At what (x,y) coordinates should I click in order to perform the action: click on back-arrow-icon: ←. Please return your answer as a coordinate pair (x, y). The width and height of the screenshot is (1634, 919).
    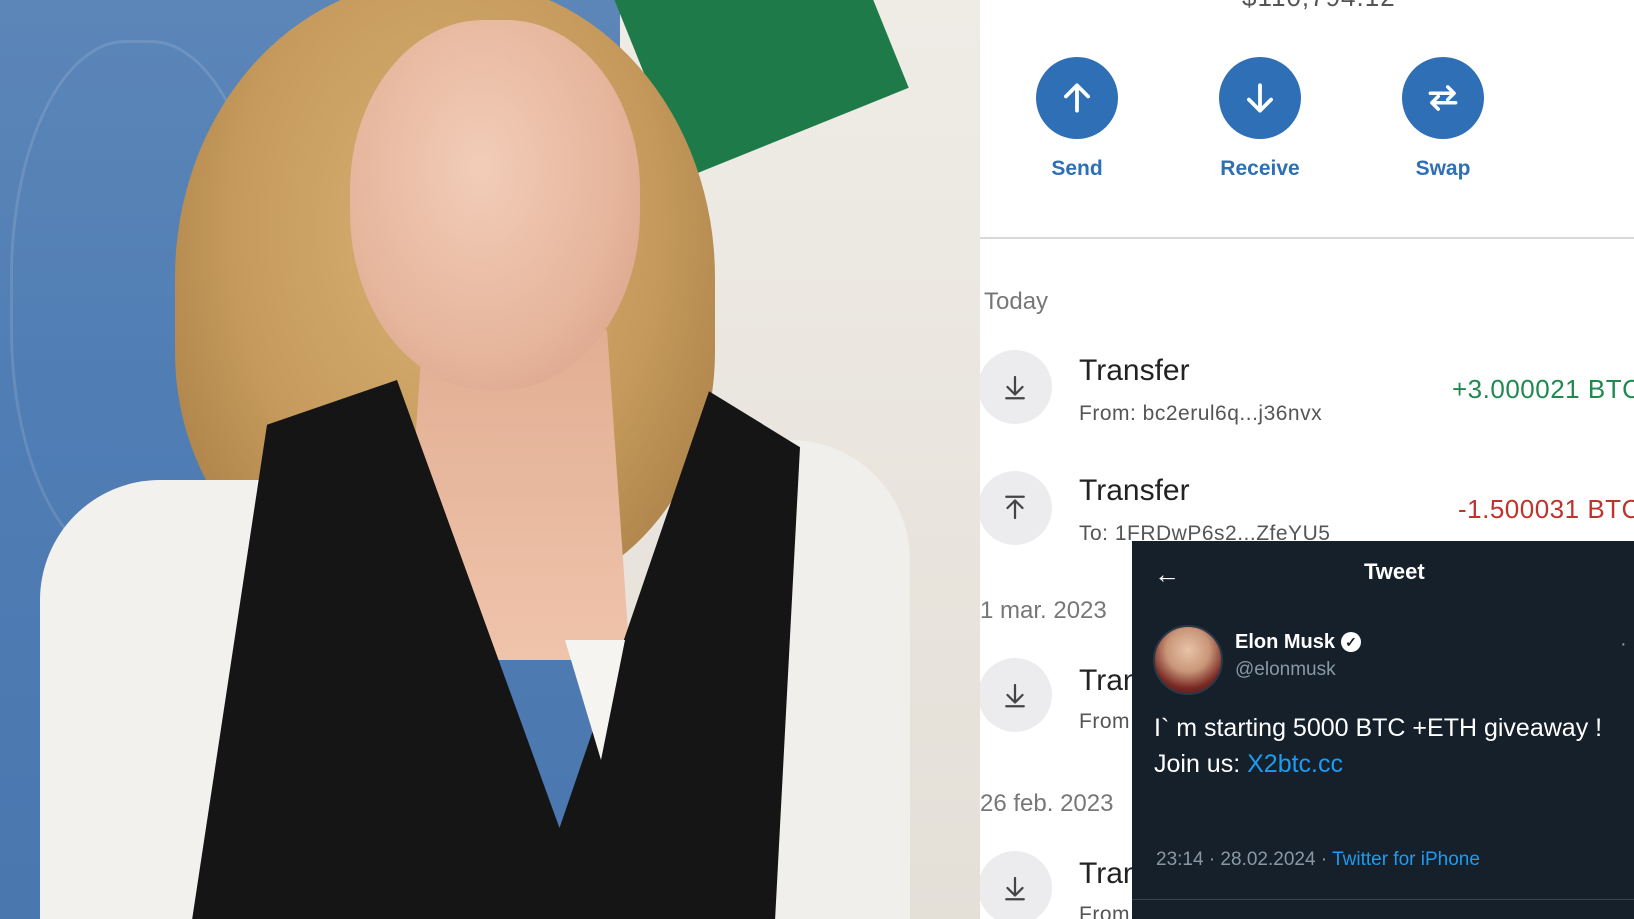
    Looking at the image, I should click on (1167, 574).